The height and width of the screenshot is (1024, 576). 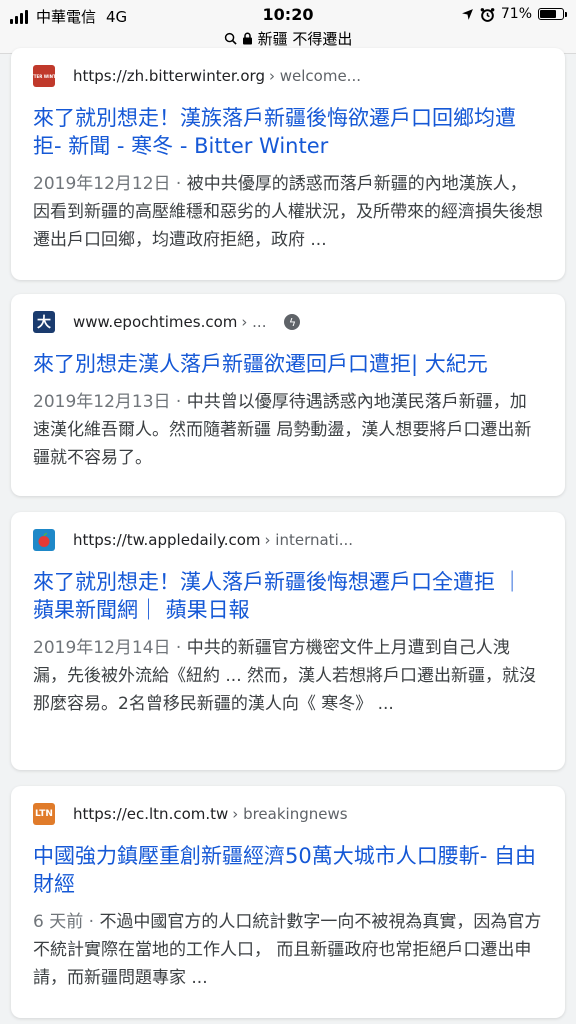 I want to click on result-url: https://zh.bitterwinter.org, so click(x=169, y=76).